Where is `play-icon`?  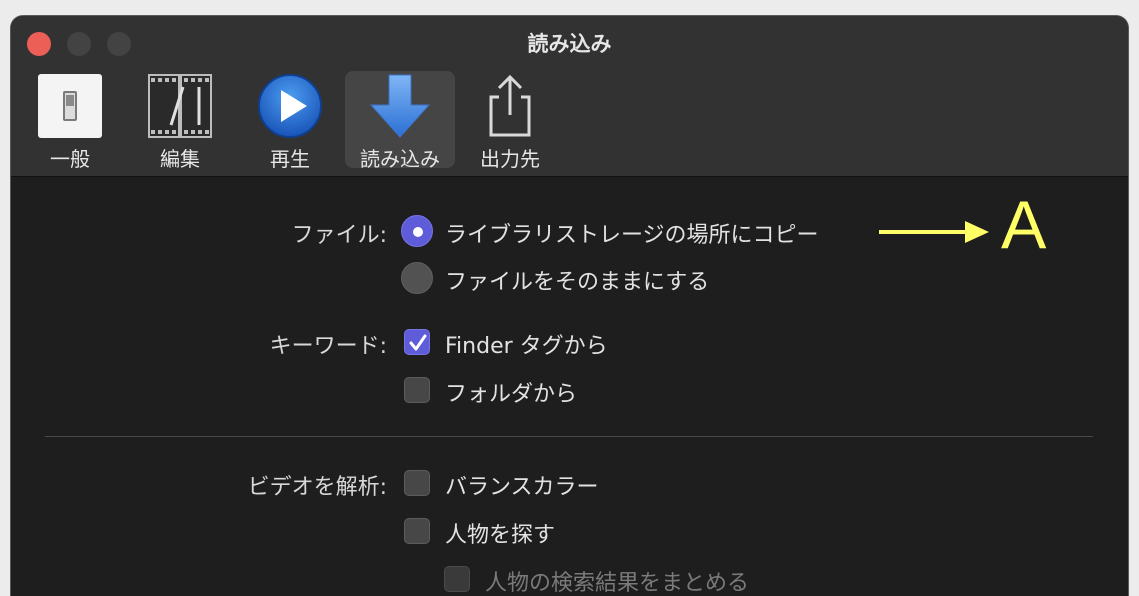 play-icon is located at coordinates (290, 106).